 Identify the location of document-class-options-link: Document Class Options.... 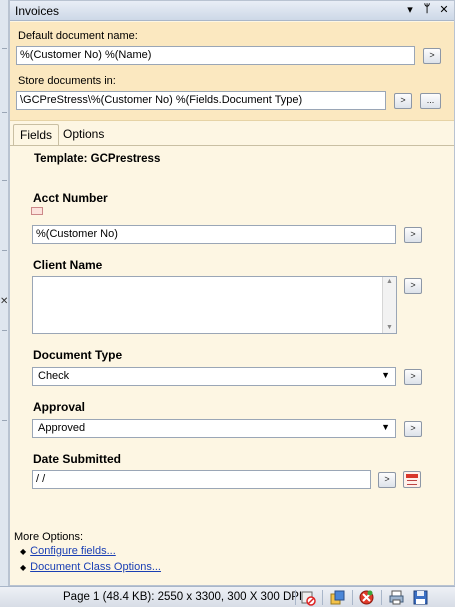
(95, 567).